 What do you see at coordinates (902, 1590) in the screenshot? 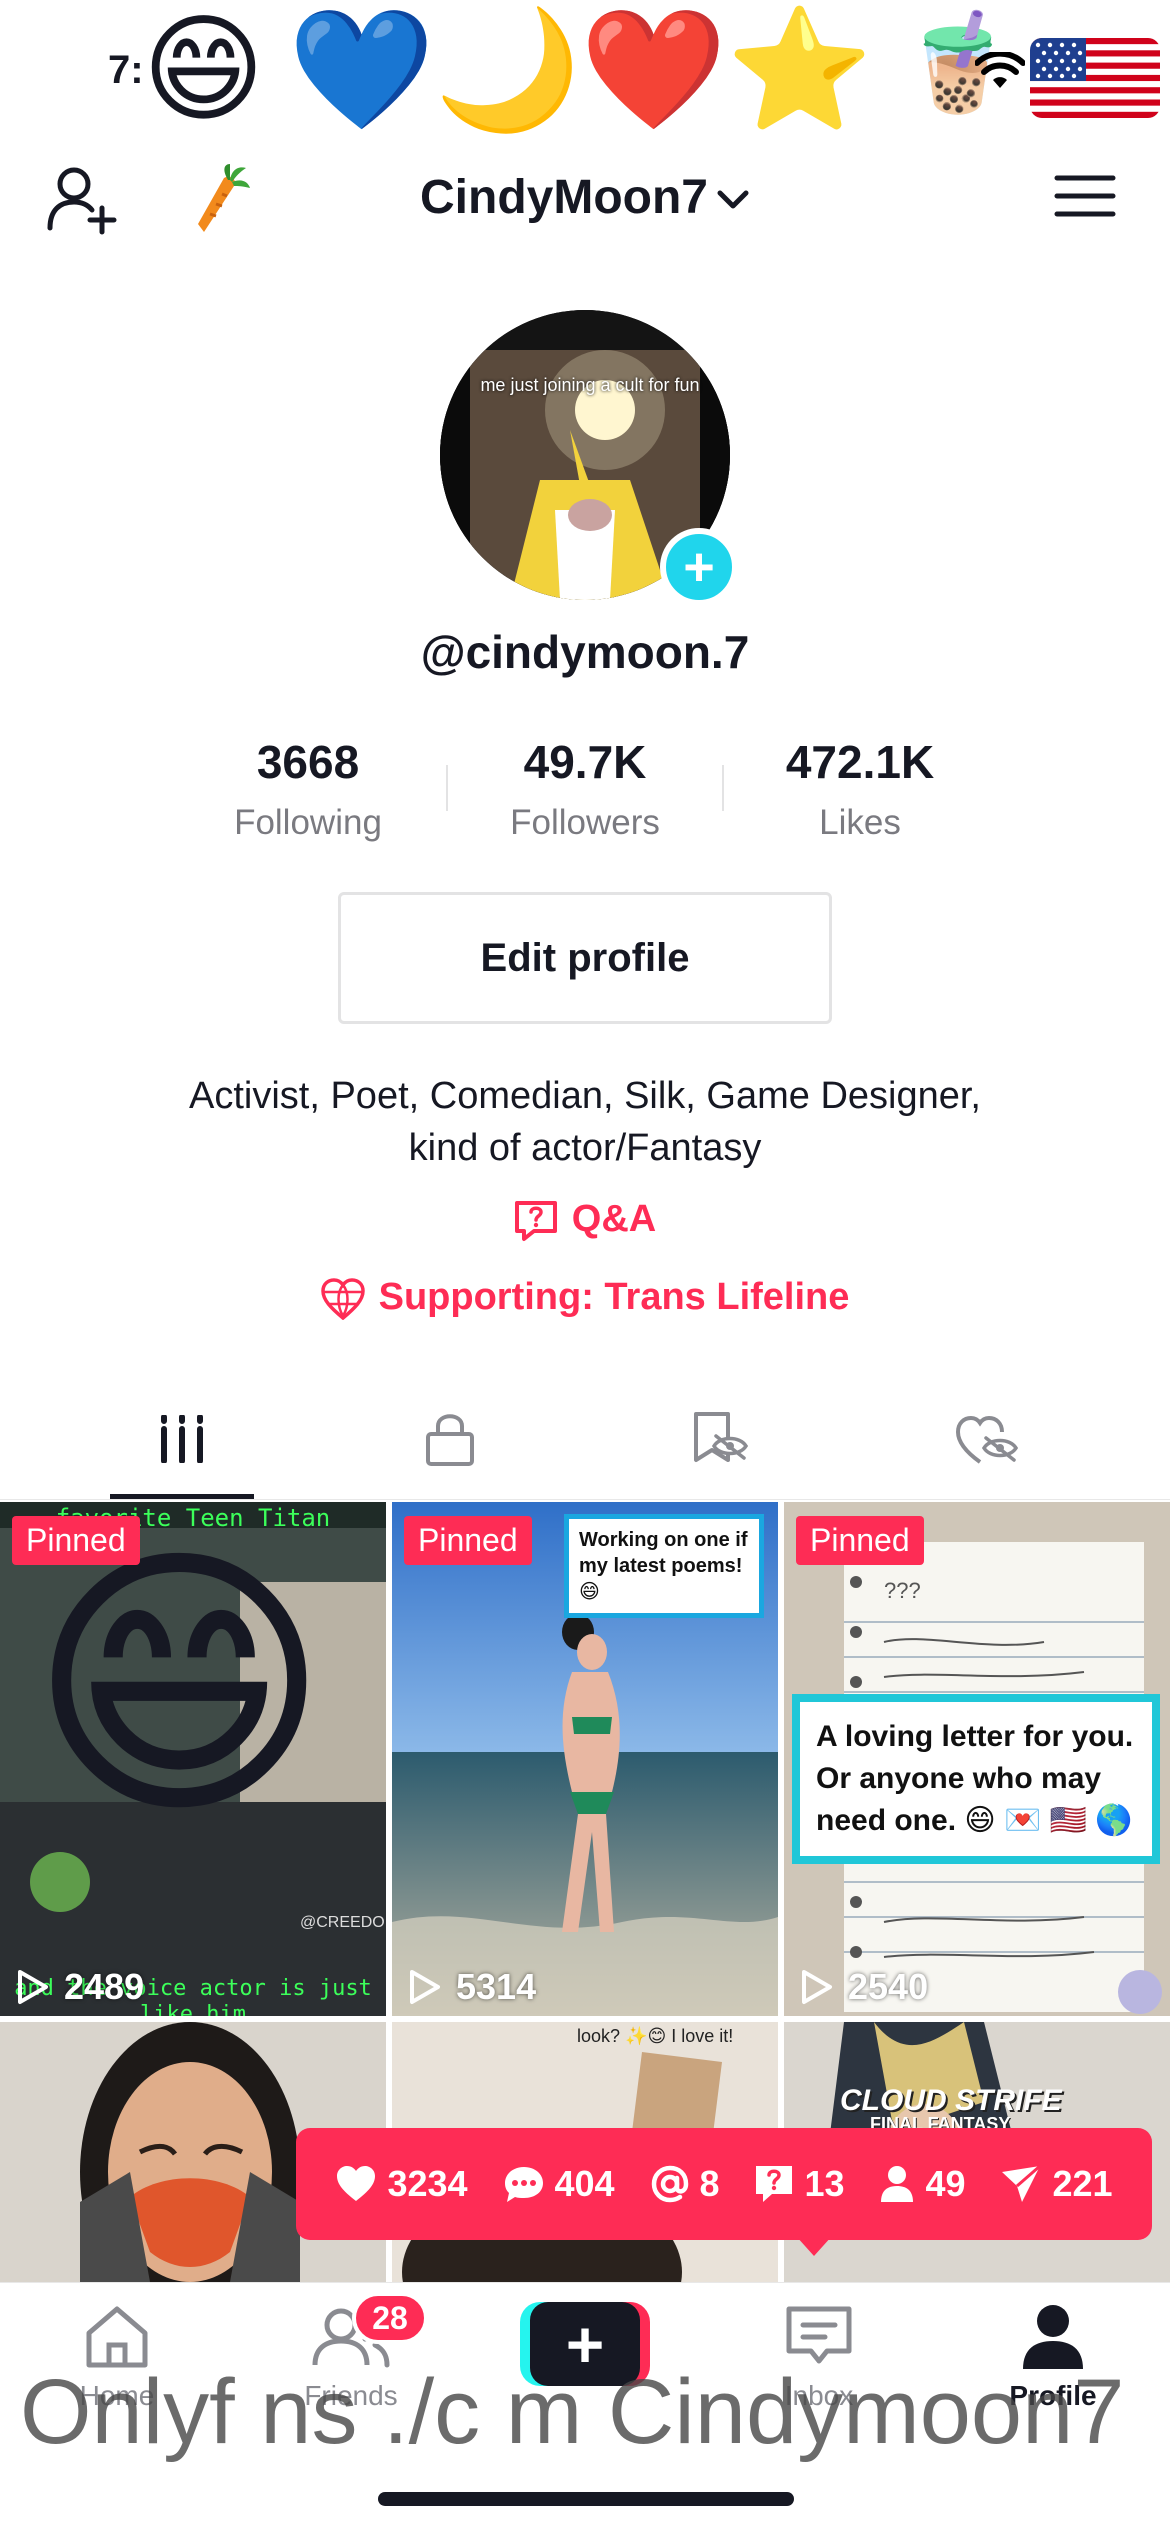
I see `note-text: ???` at bounding box center [902, 1590].